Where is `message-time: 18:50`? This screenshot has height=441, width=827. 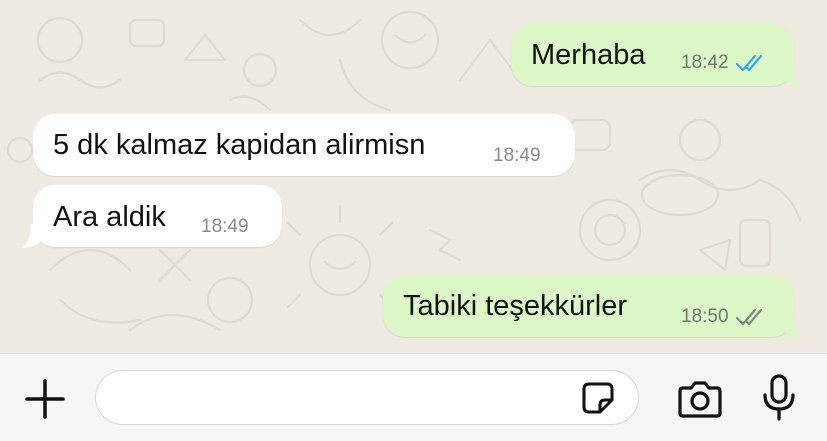
message-time: 18:50 is located at coordinates (705, 316).